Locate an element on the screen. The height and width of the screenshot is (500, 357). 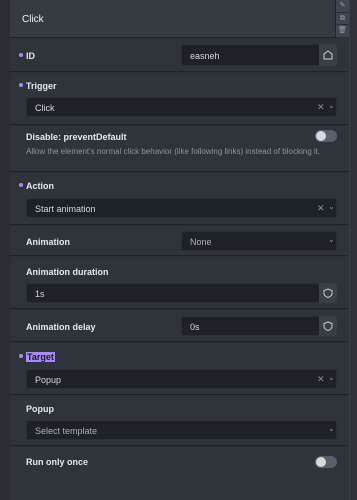
animation-delay-value: 0s is located at coordinates (195, 327).